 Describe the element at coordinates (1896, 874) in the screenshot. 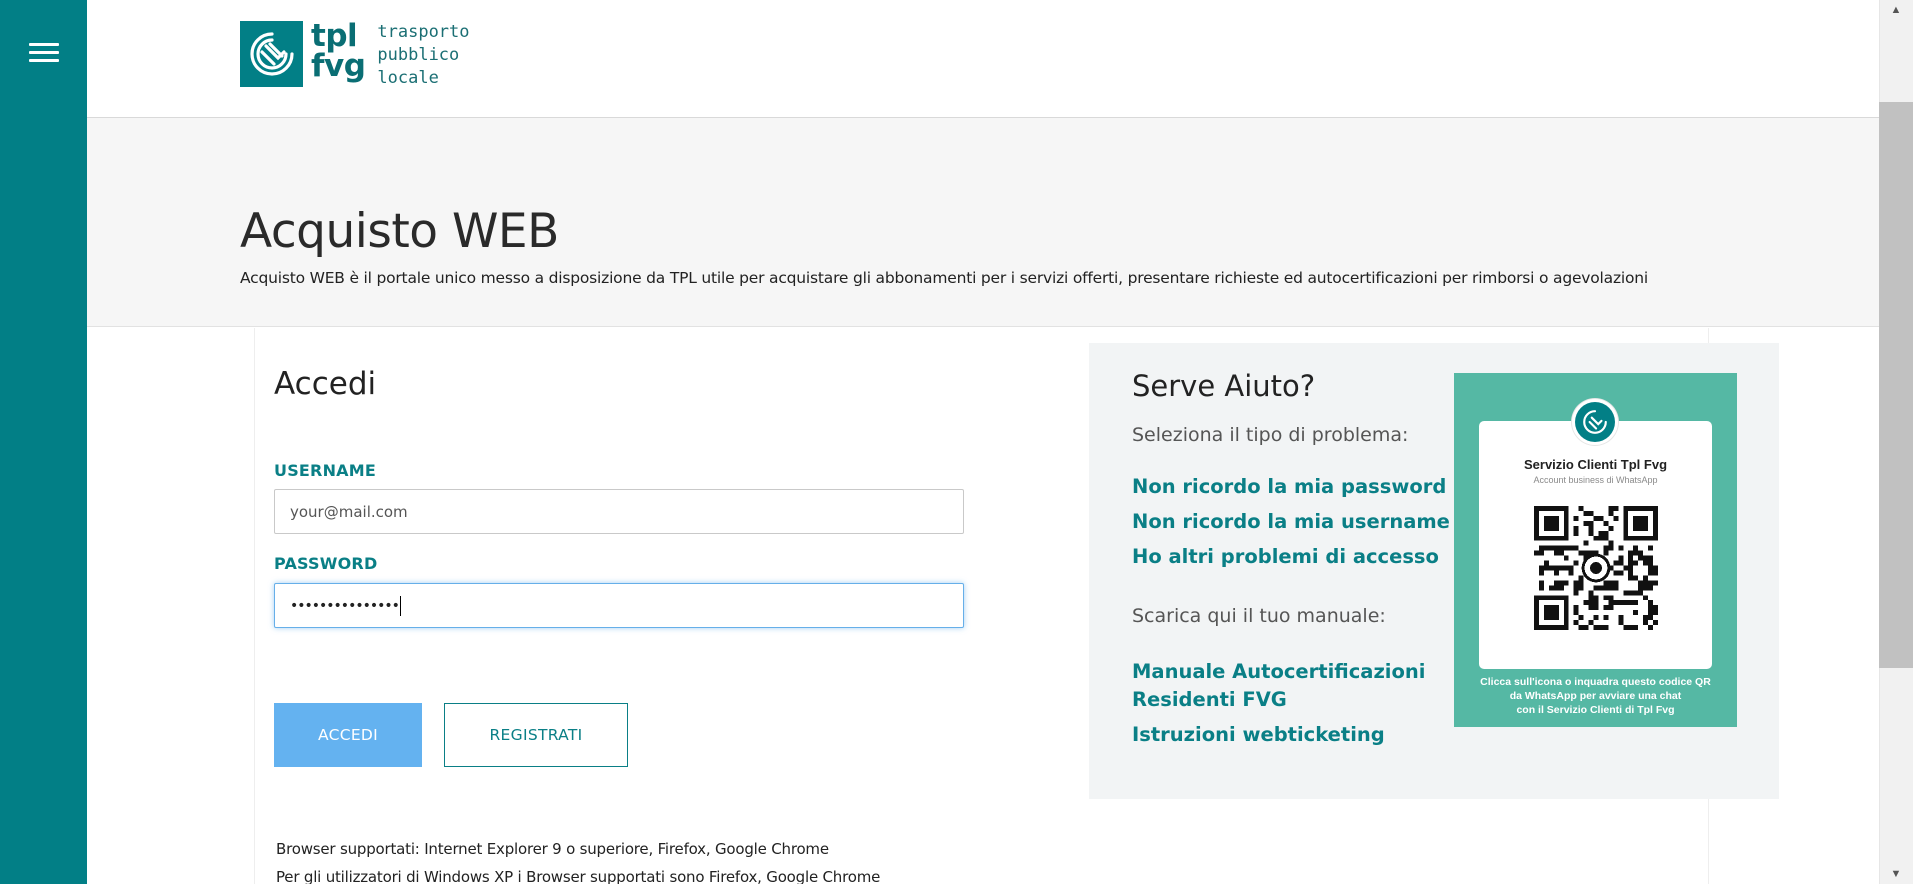

I see `scroll-down-arrow-icon: ▼` at that location.